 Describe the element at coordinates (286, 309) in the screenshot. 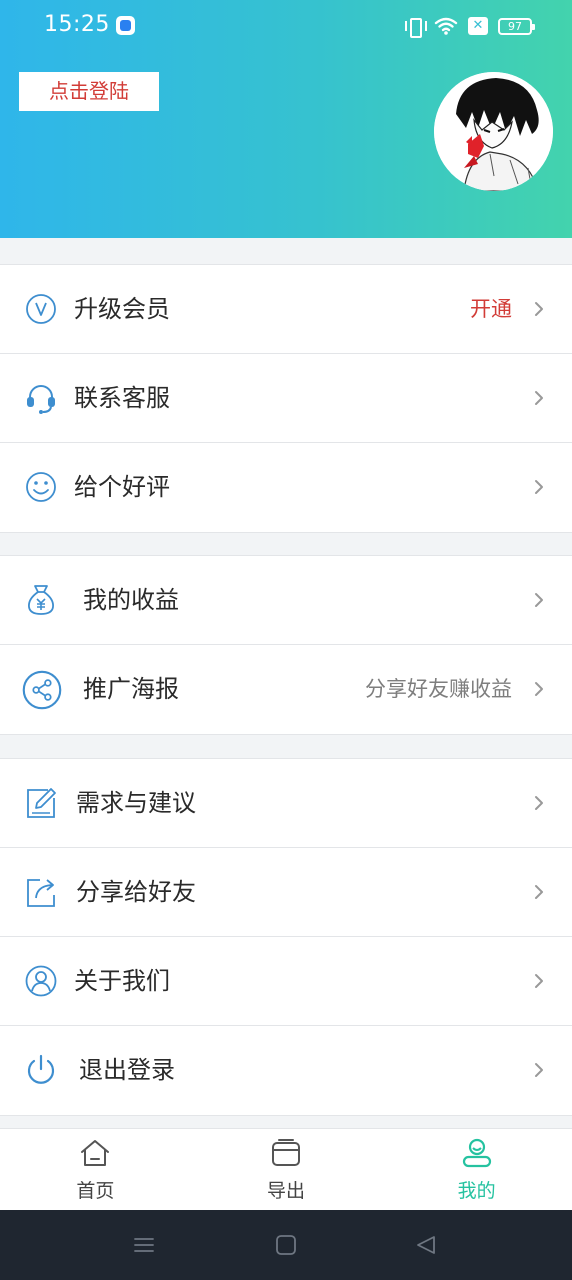

I see `menu-row-upgrade-vip: 升级会员 开通` at that location.